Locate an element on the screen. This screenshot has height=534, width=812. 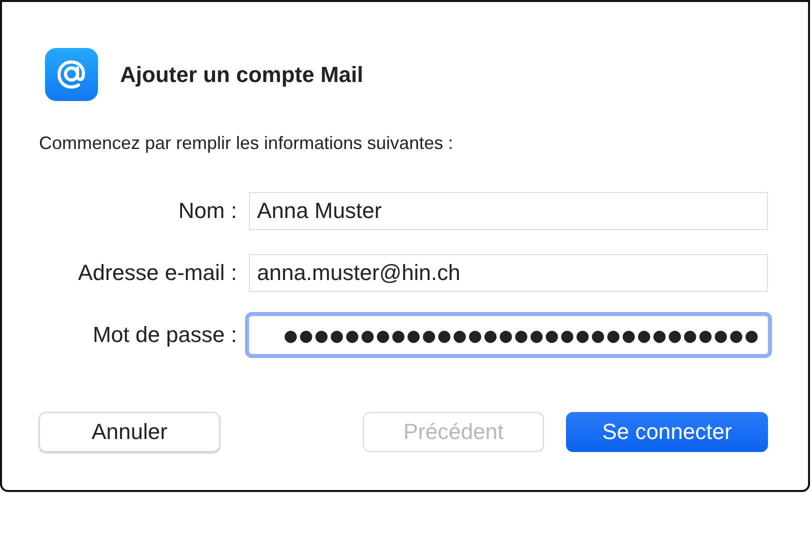
field-label: Adresse e-mail : is located at coordinates (157, 273).